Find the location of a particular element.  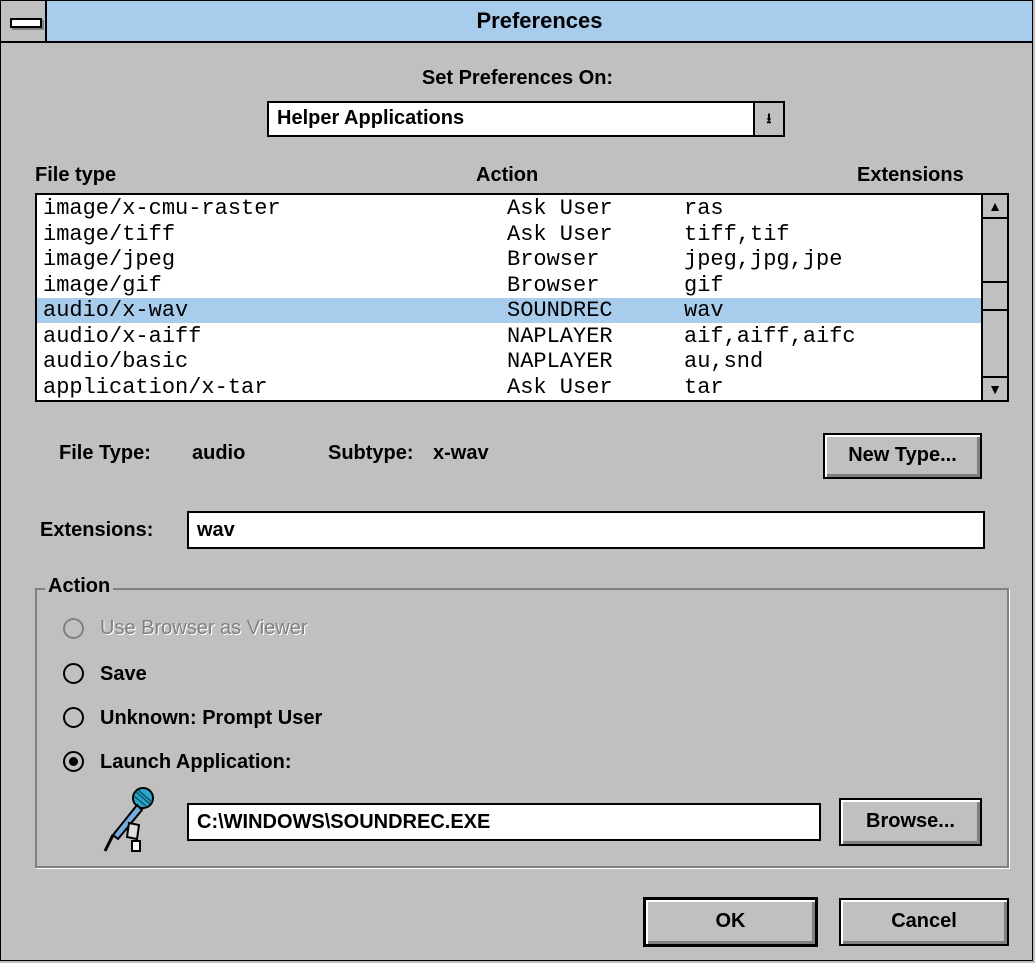

table-row: image/gif Browser gif is located at coordinates (510, 285).